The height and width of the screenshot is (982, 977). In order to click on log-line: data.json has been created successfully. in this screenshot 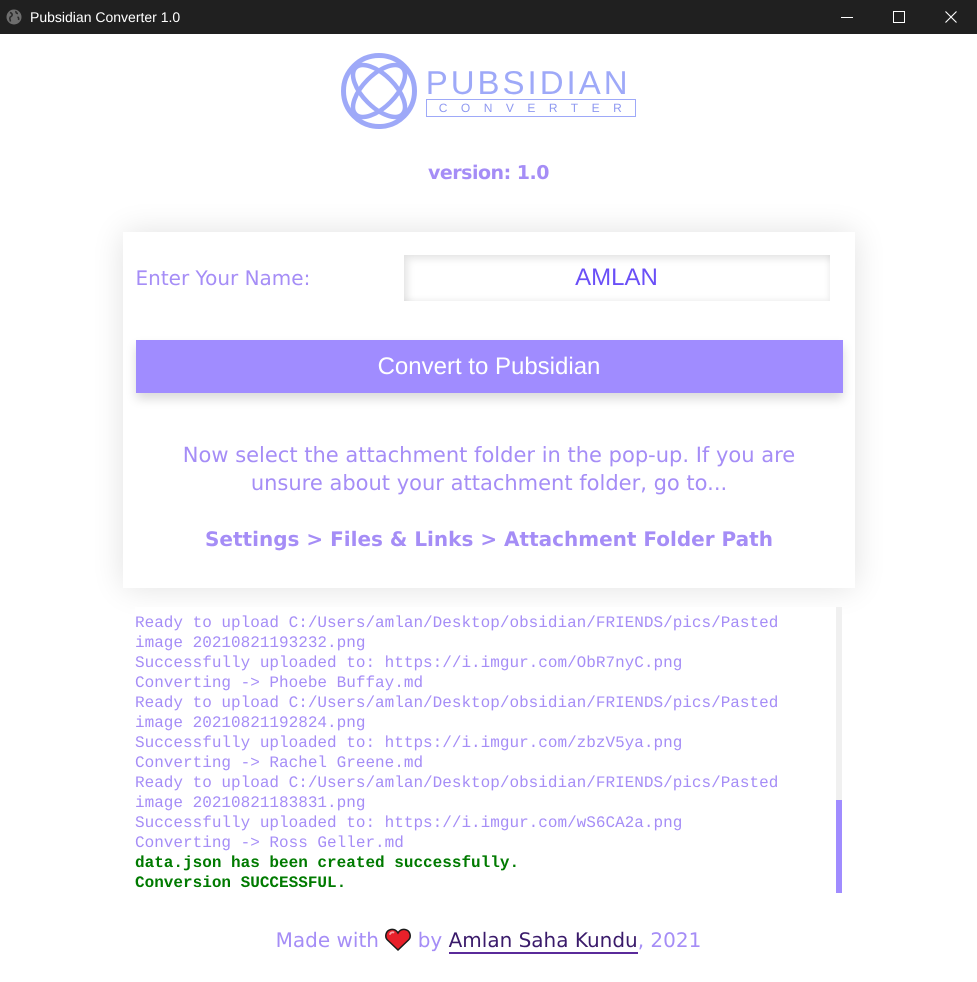, I will do `click(327, 863)`.